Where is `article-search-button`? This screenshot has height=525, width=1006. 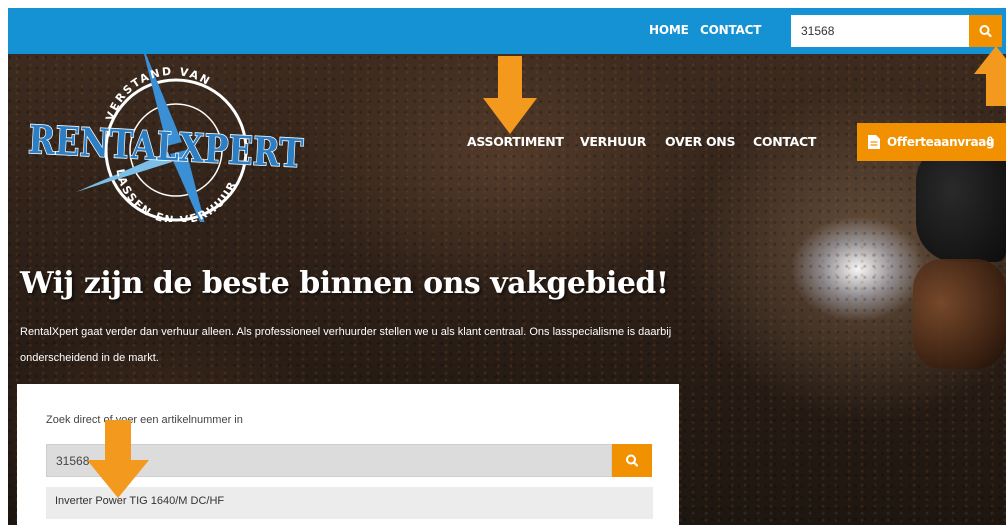
article-search-button is located at coordinates (632, 460).